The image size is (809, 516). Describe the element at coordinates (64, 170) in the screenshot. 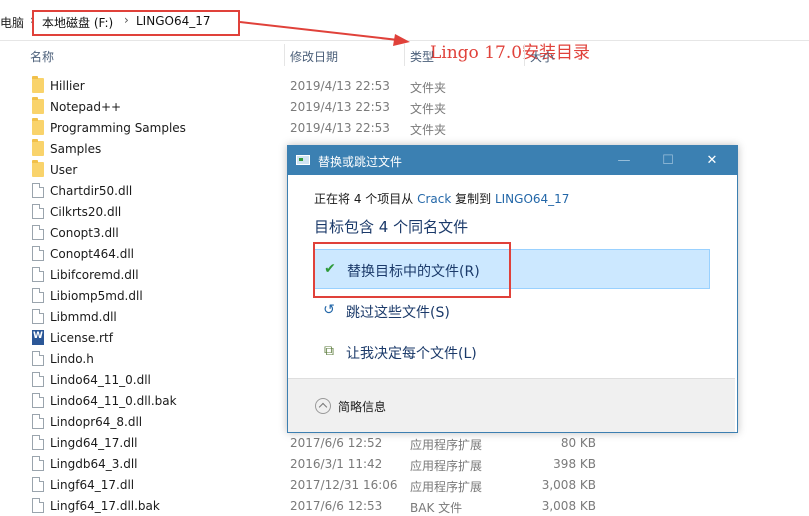

I see `file-name: User` at that location.